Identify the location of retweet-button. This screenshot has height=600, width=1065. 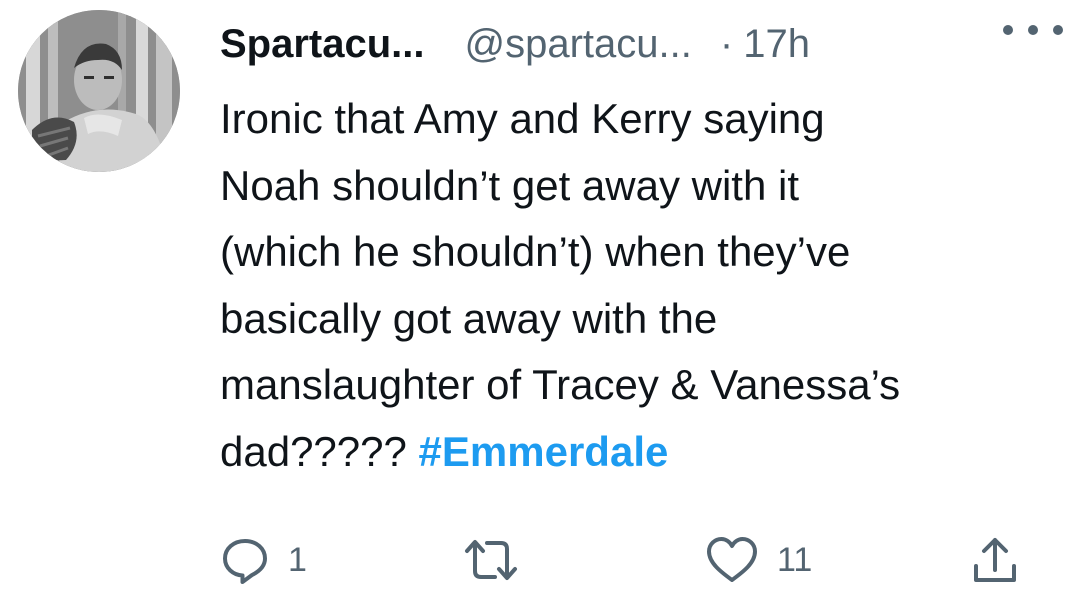
(500, 560).